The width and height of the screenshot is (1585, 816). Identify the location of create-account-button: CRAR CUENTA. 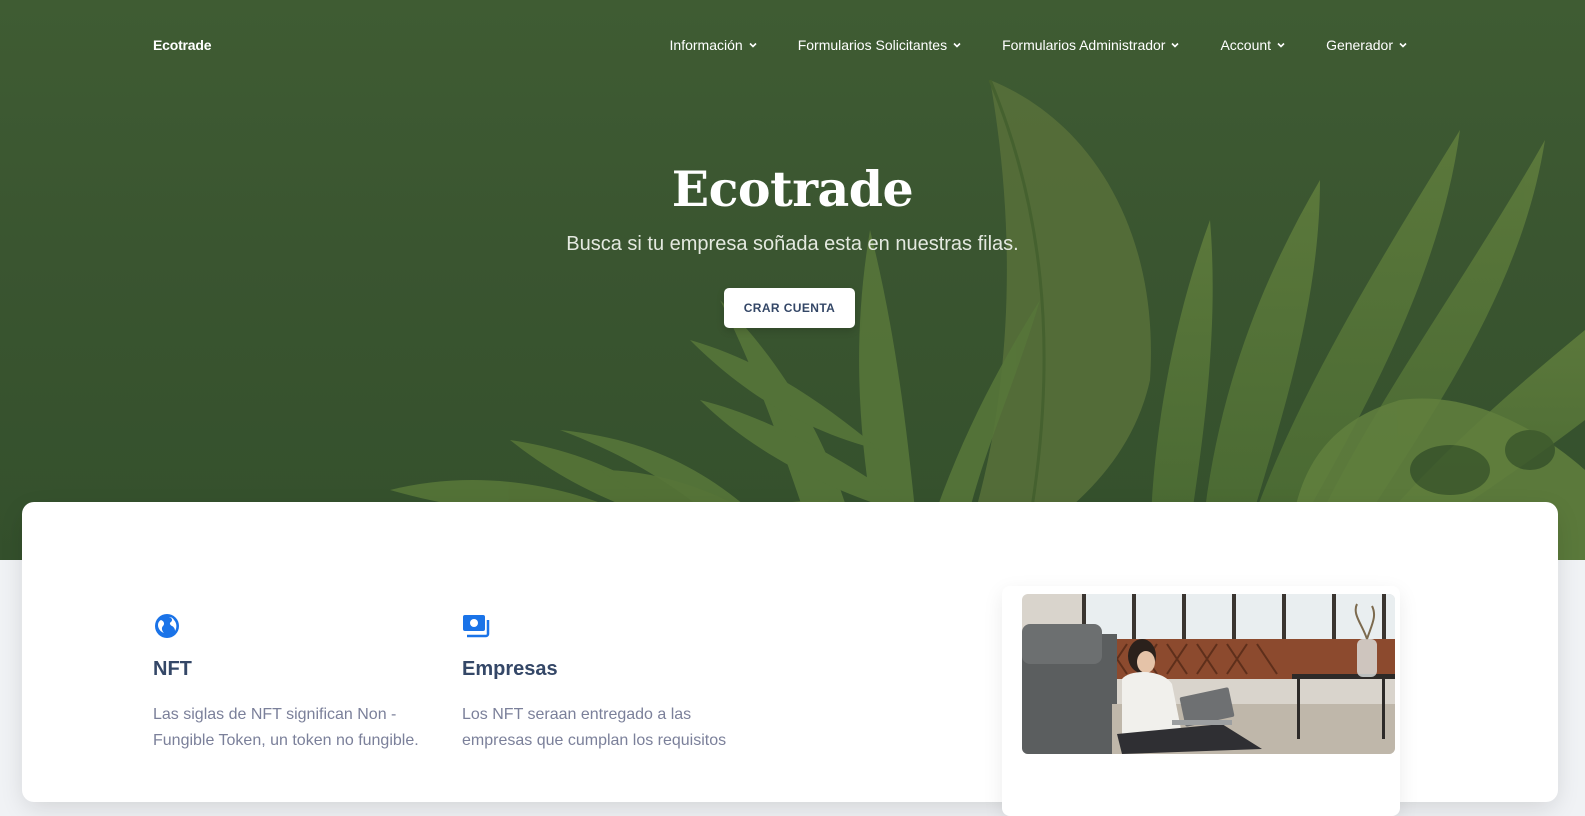
(789, 308).